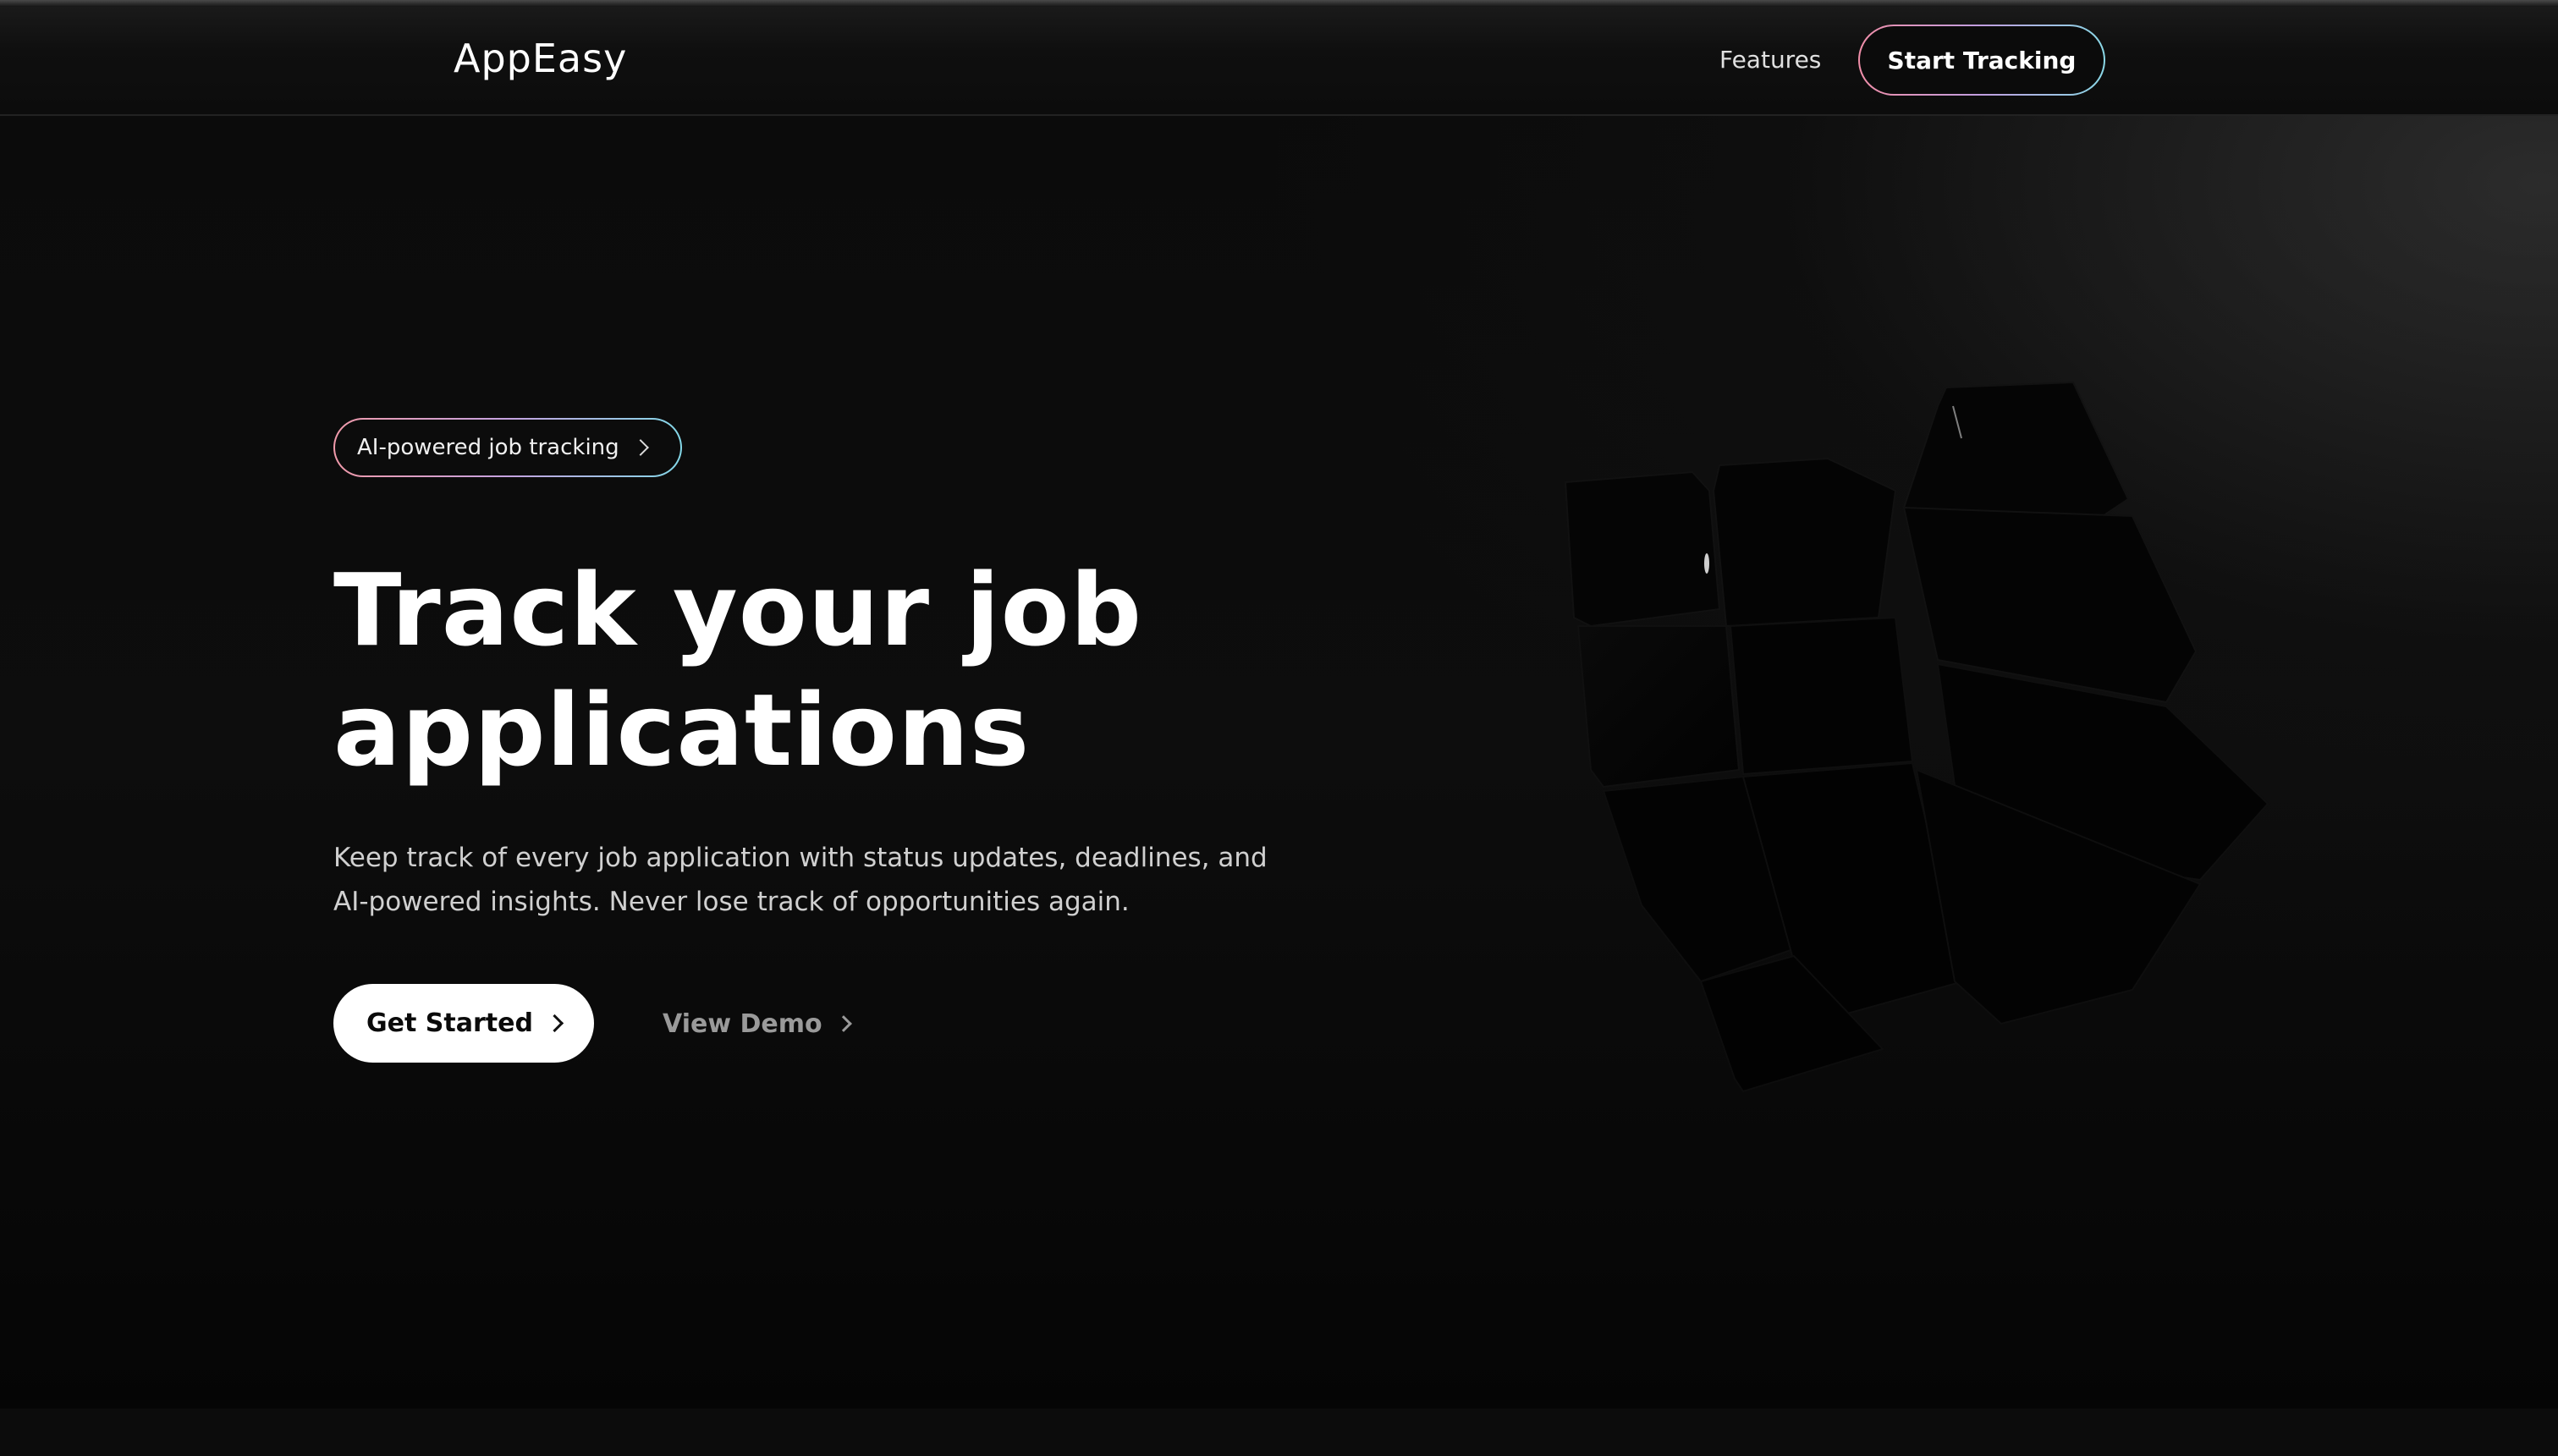  I want to click on browser-top-strip, so click(1279, 4).